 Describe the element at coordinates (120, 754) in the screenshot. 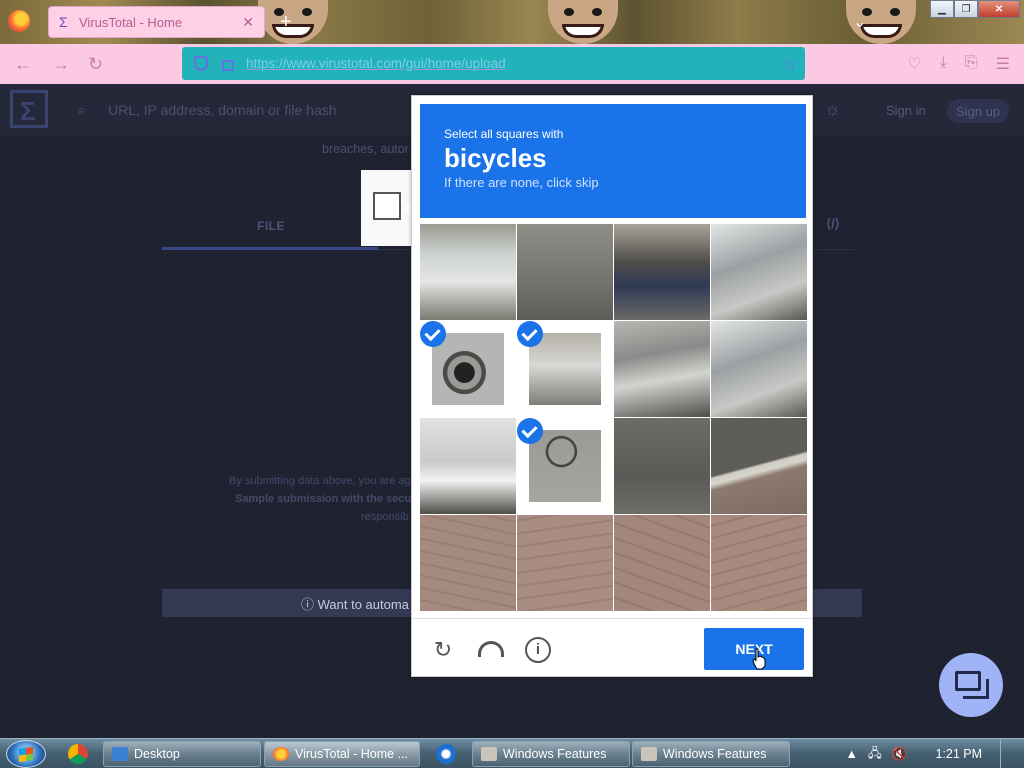

I see `desktop-icon` at that location.